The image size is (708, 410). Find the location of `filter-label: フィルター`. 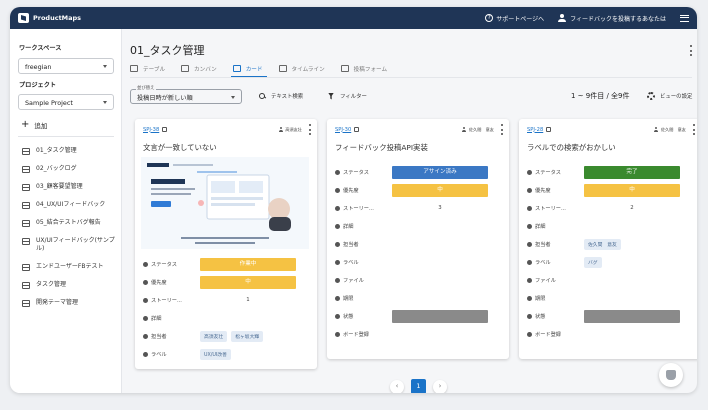

filter-label: フィルター is located at coordinates (353, 97).